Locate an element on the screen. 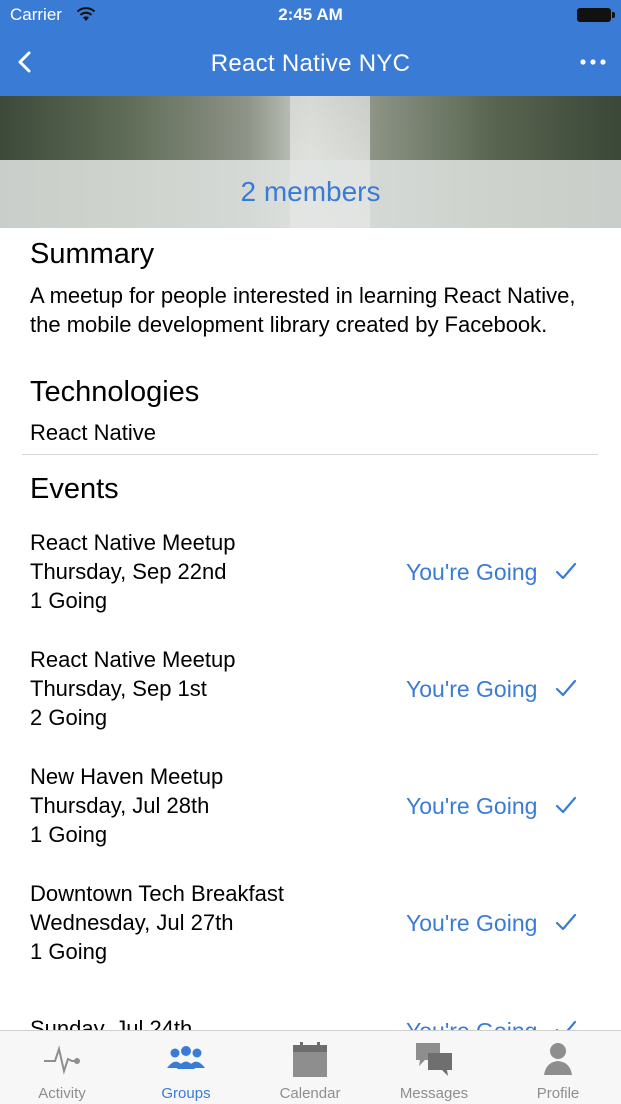 Image resolution: width=621 pixels, height=1104 pixels. divider is located at coordinates (310, 454).